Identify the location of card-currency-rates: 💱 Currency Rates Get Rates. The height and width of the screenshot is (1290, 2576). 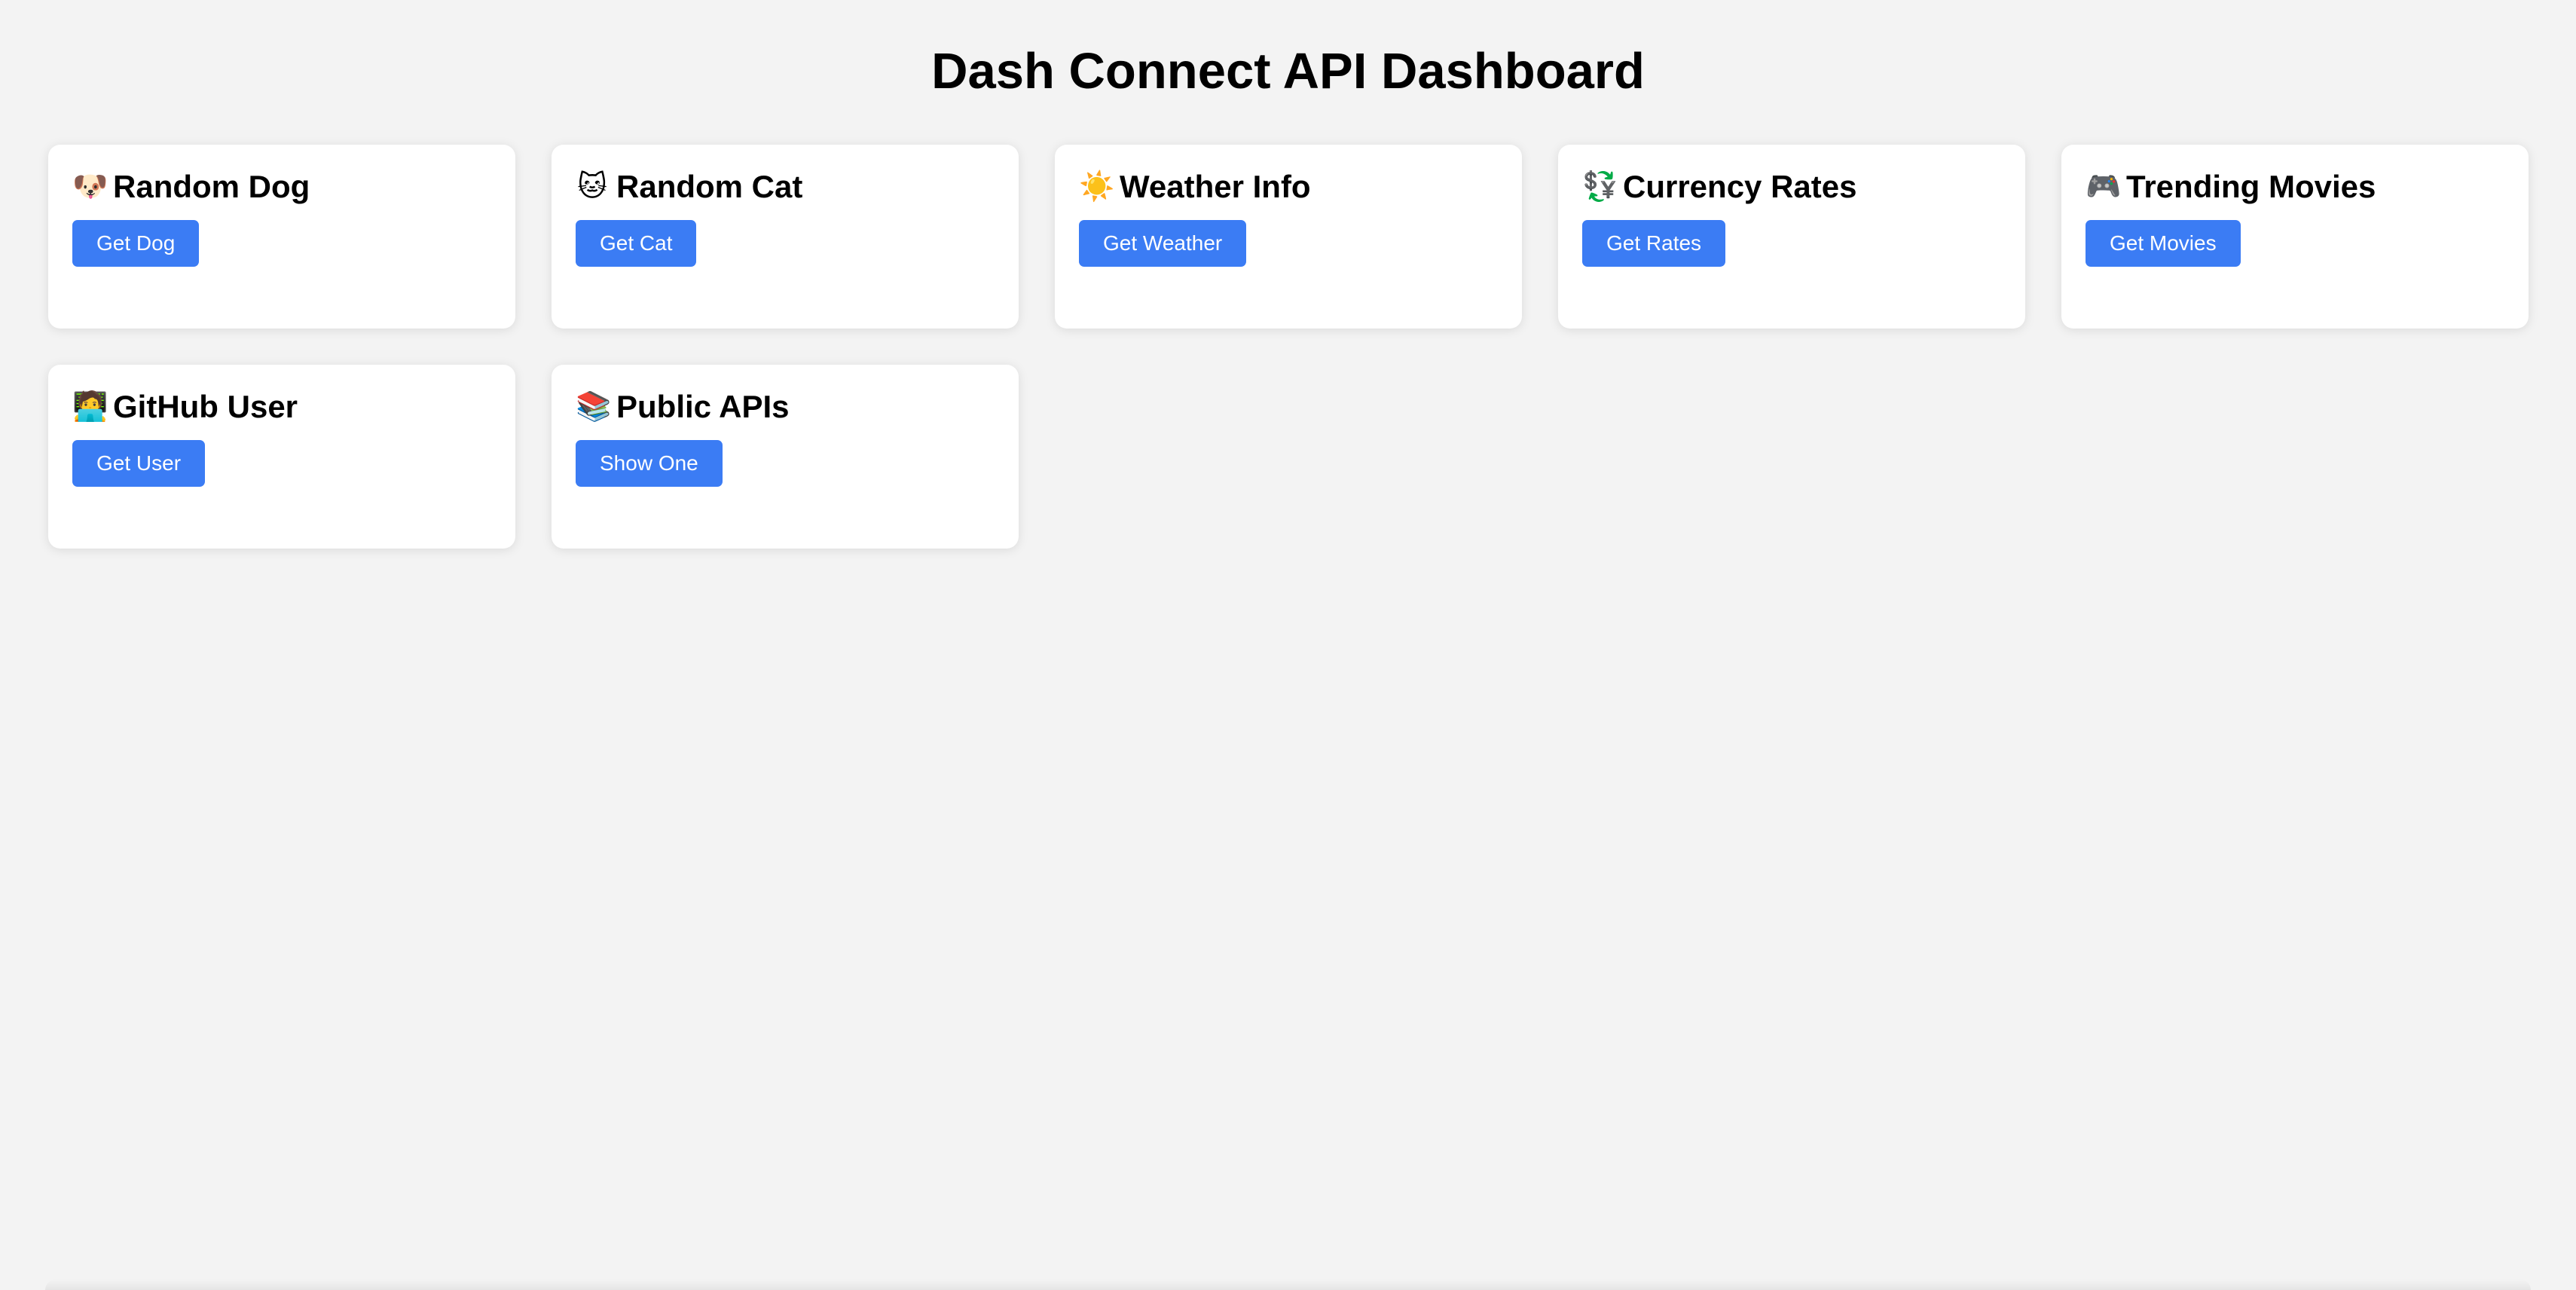
(1791, 237).